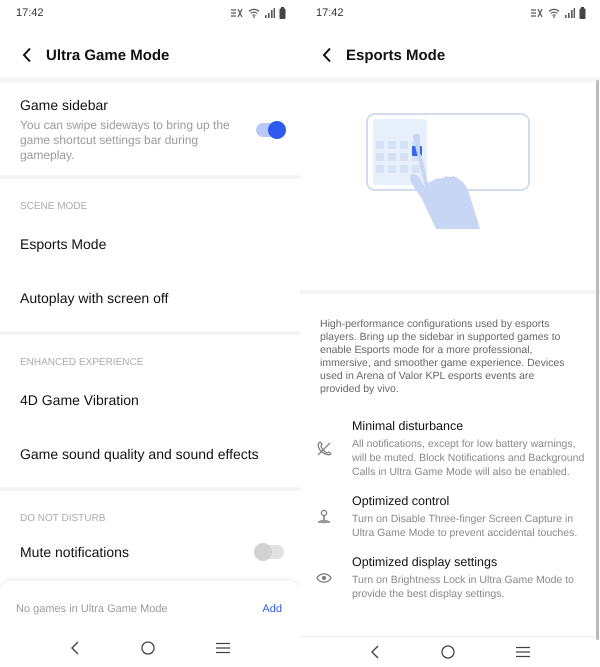 The height and width of the screenshot is (667, 600). Describe the element at coordinates (63, 244) in the screenshot. I see `menu-item: Esports Mode` at that location.